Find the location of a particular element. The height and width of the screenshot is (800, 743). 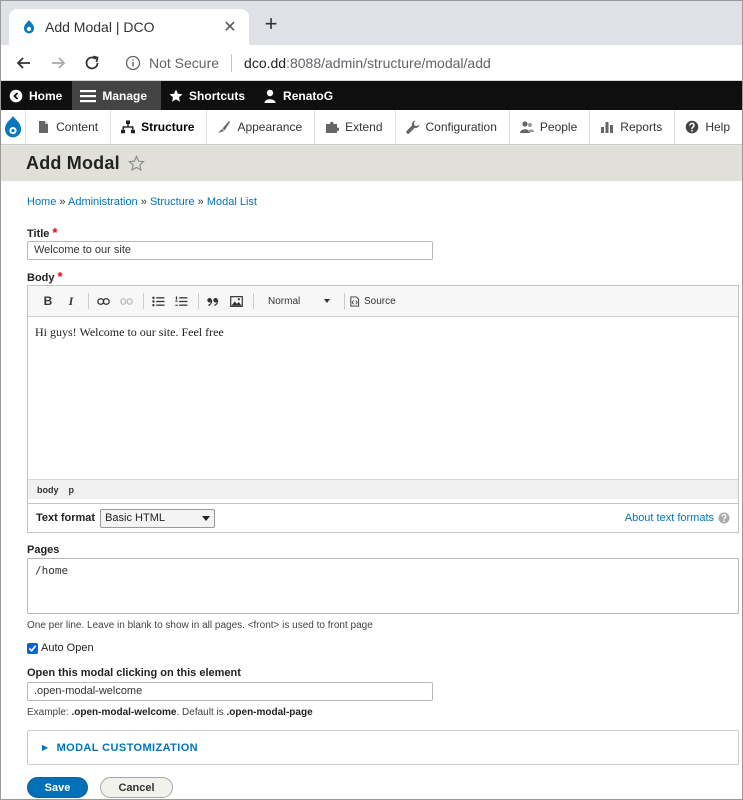

format-select: Normal is located at coordinates (299, 301).